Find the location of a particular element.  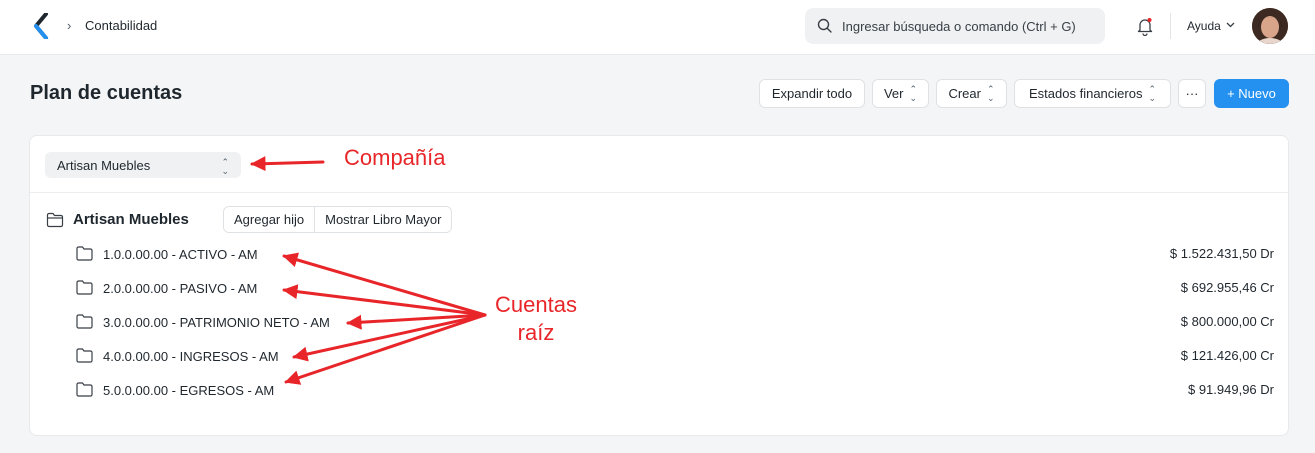

account-name: 5.0.0.00.00 - EGRESOS - AM is located at coordinates (188, 390).